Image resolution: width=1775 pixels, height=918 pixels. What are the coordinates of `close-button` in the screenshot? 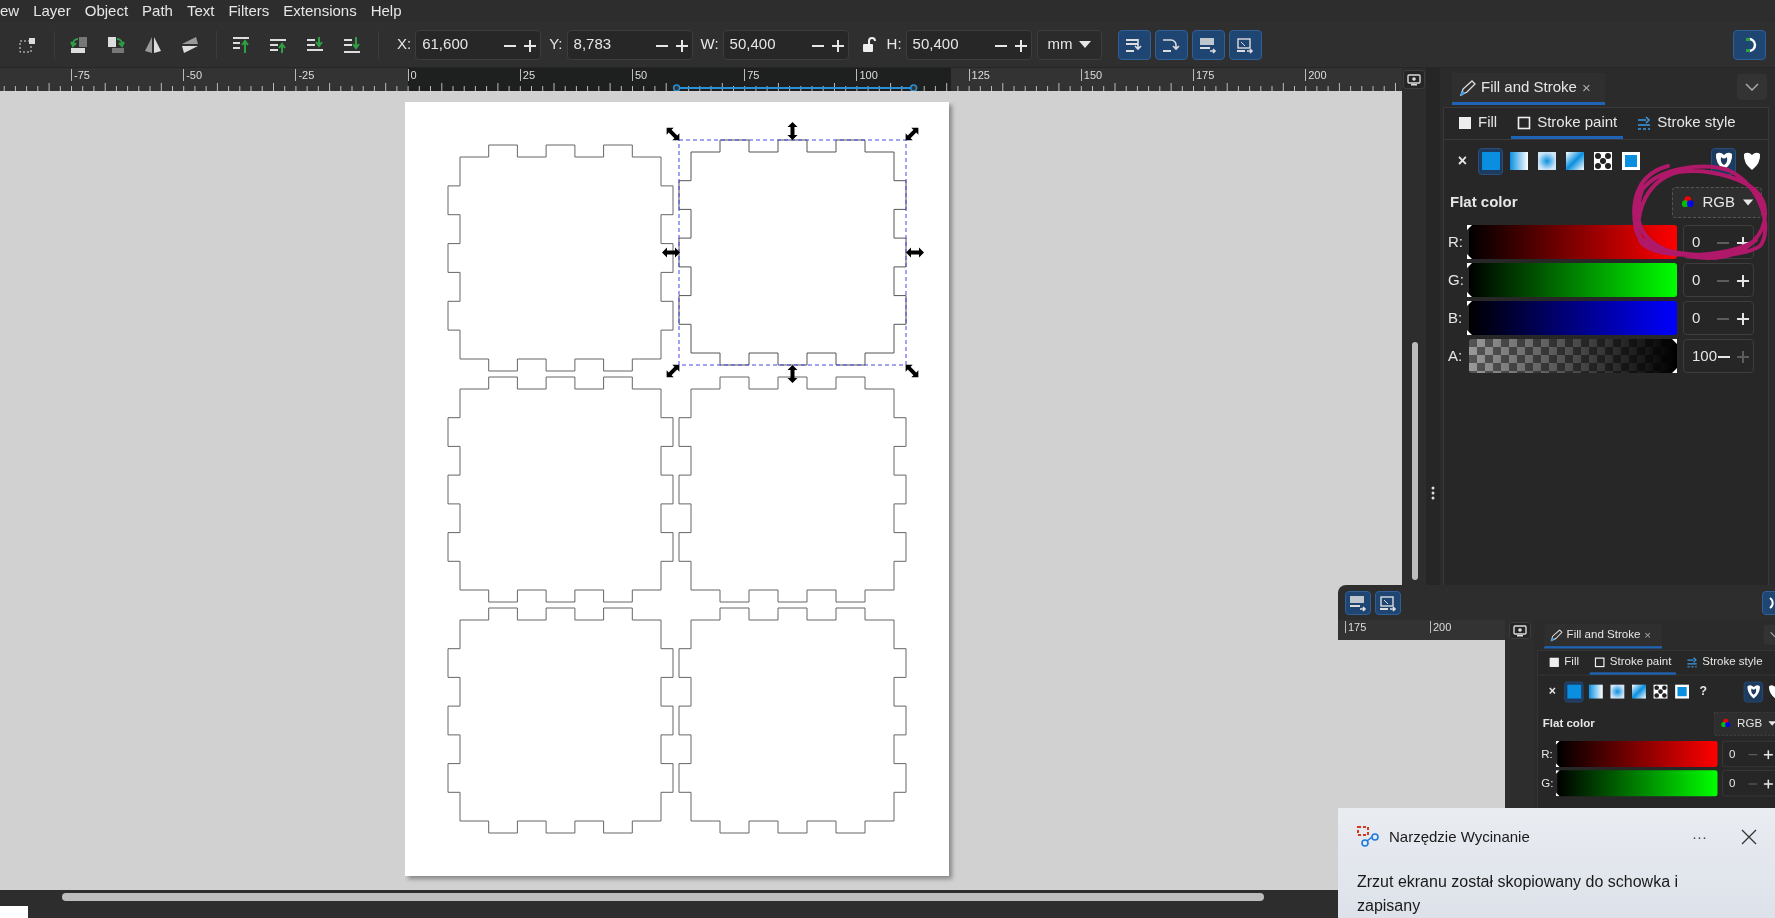 It's located at (1749, 837).